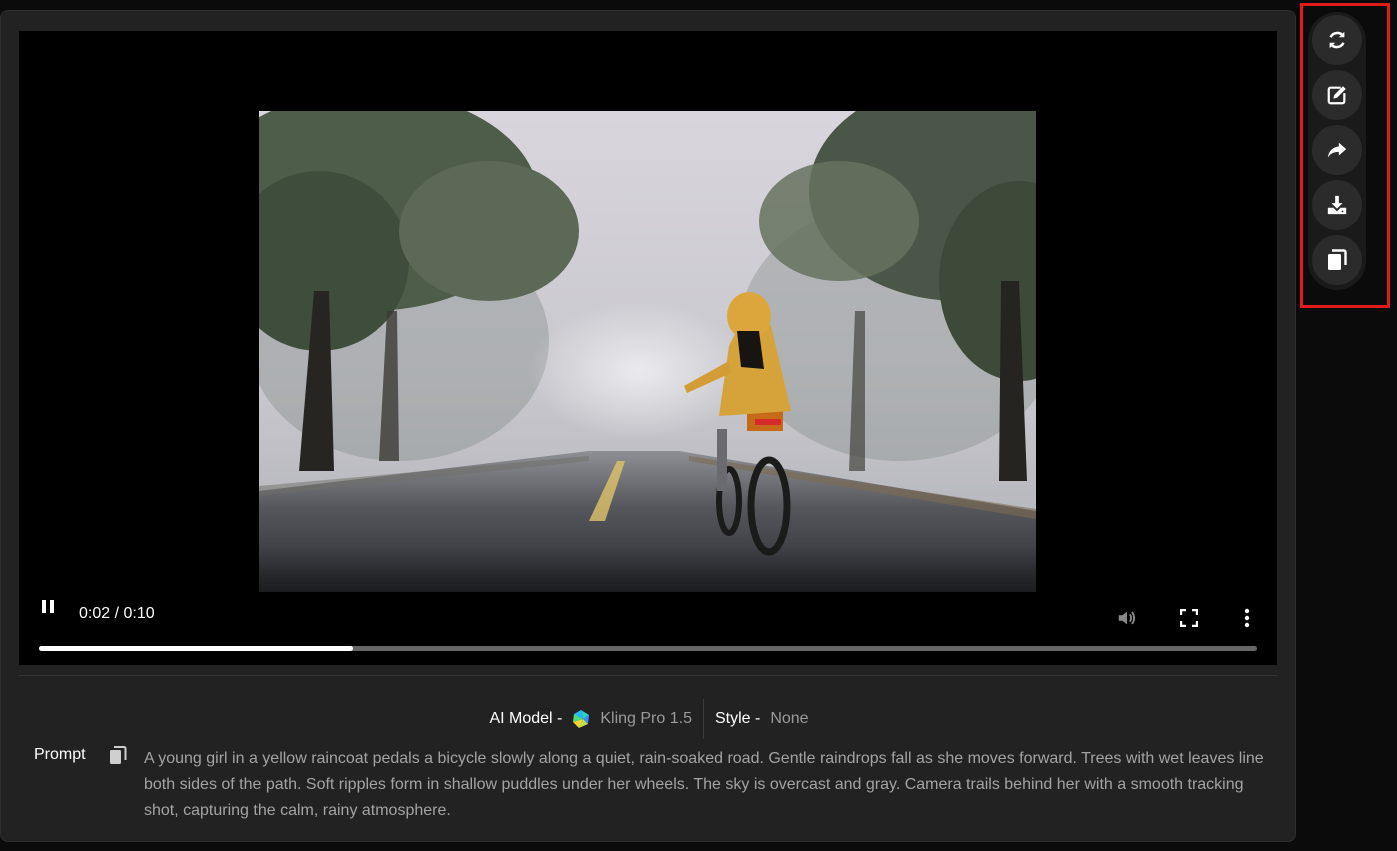 This screenshot has width=1397, height=851. I want to click on kling-logo-icon, so click(581, 719).